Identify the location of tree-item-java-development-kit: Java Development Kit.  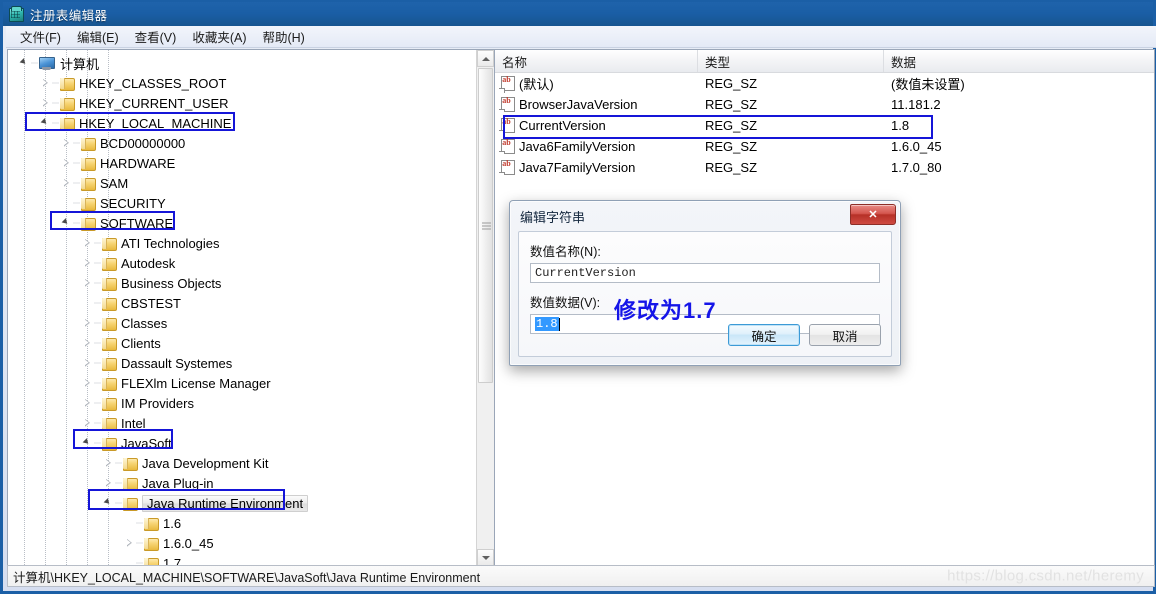
(242, 463).